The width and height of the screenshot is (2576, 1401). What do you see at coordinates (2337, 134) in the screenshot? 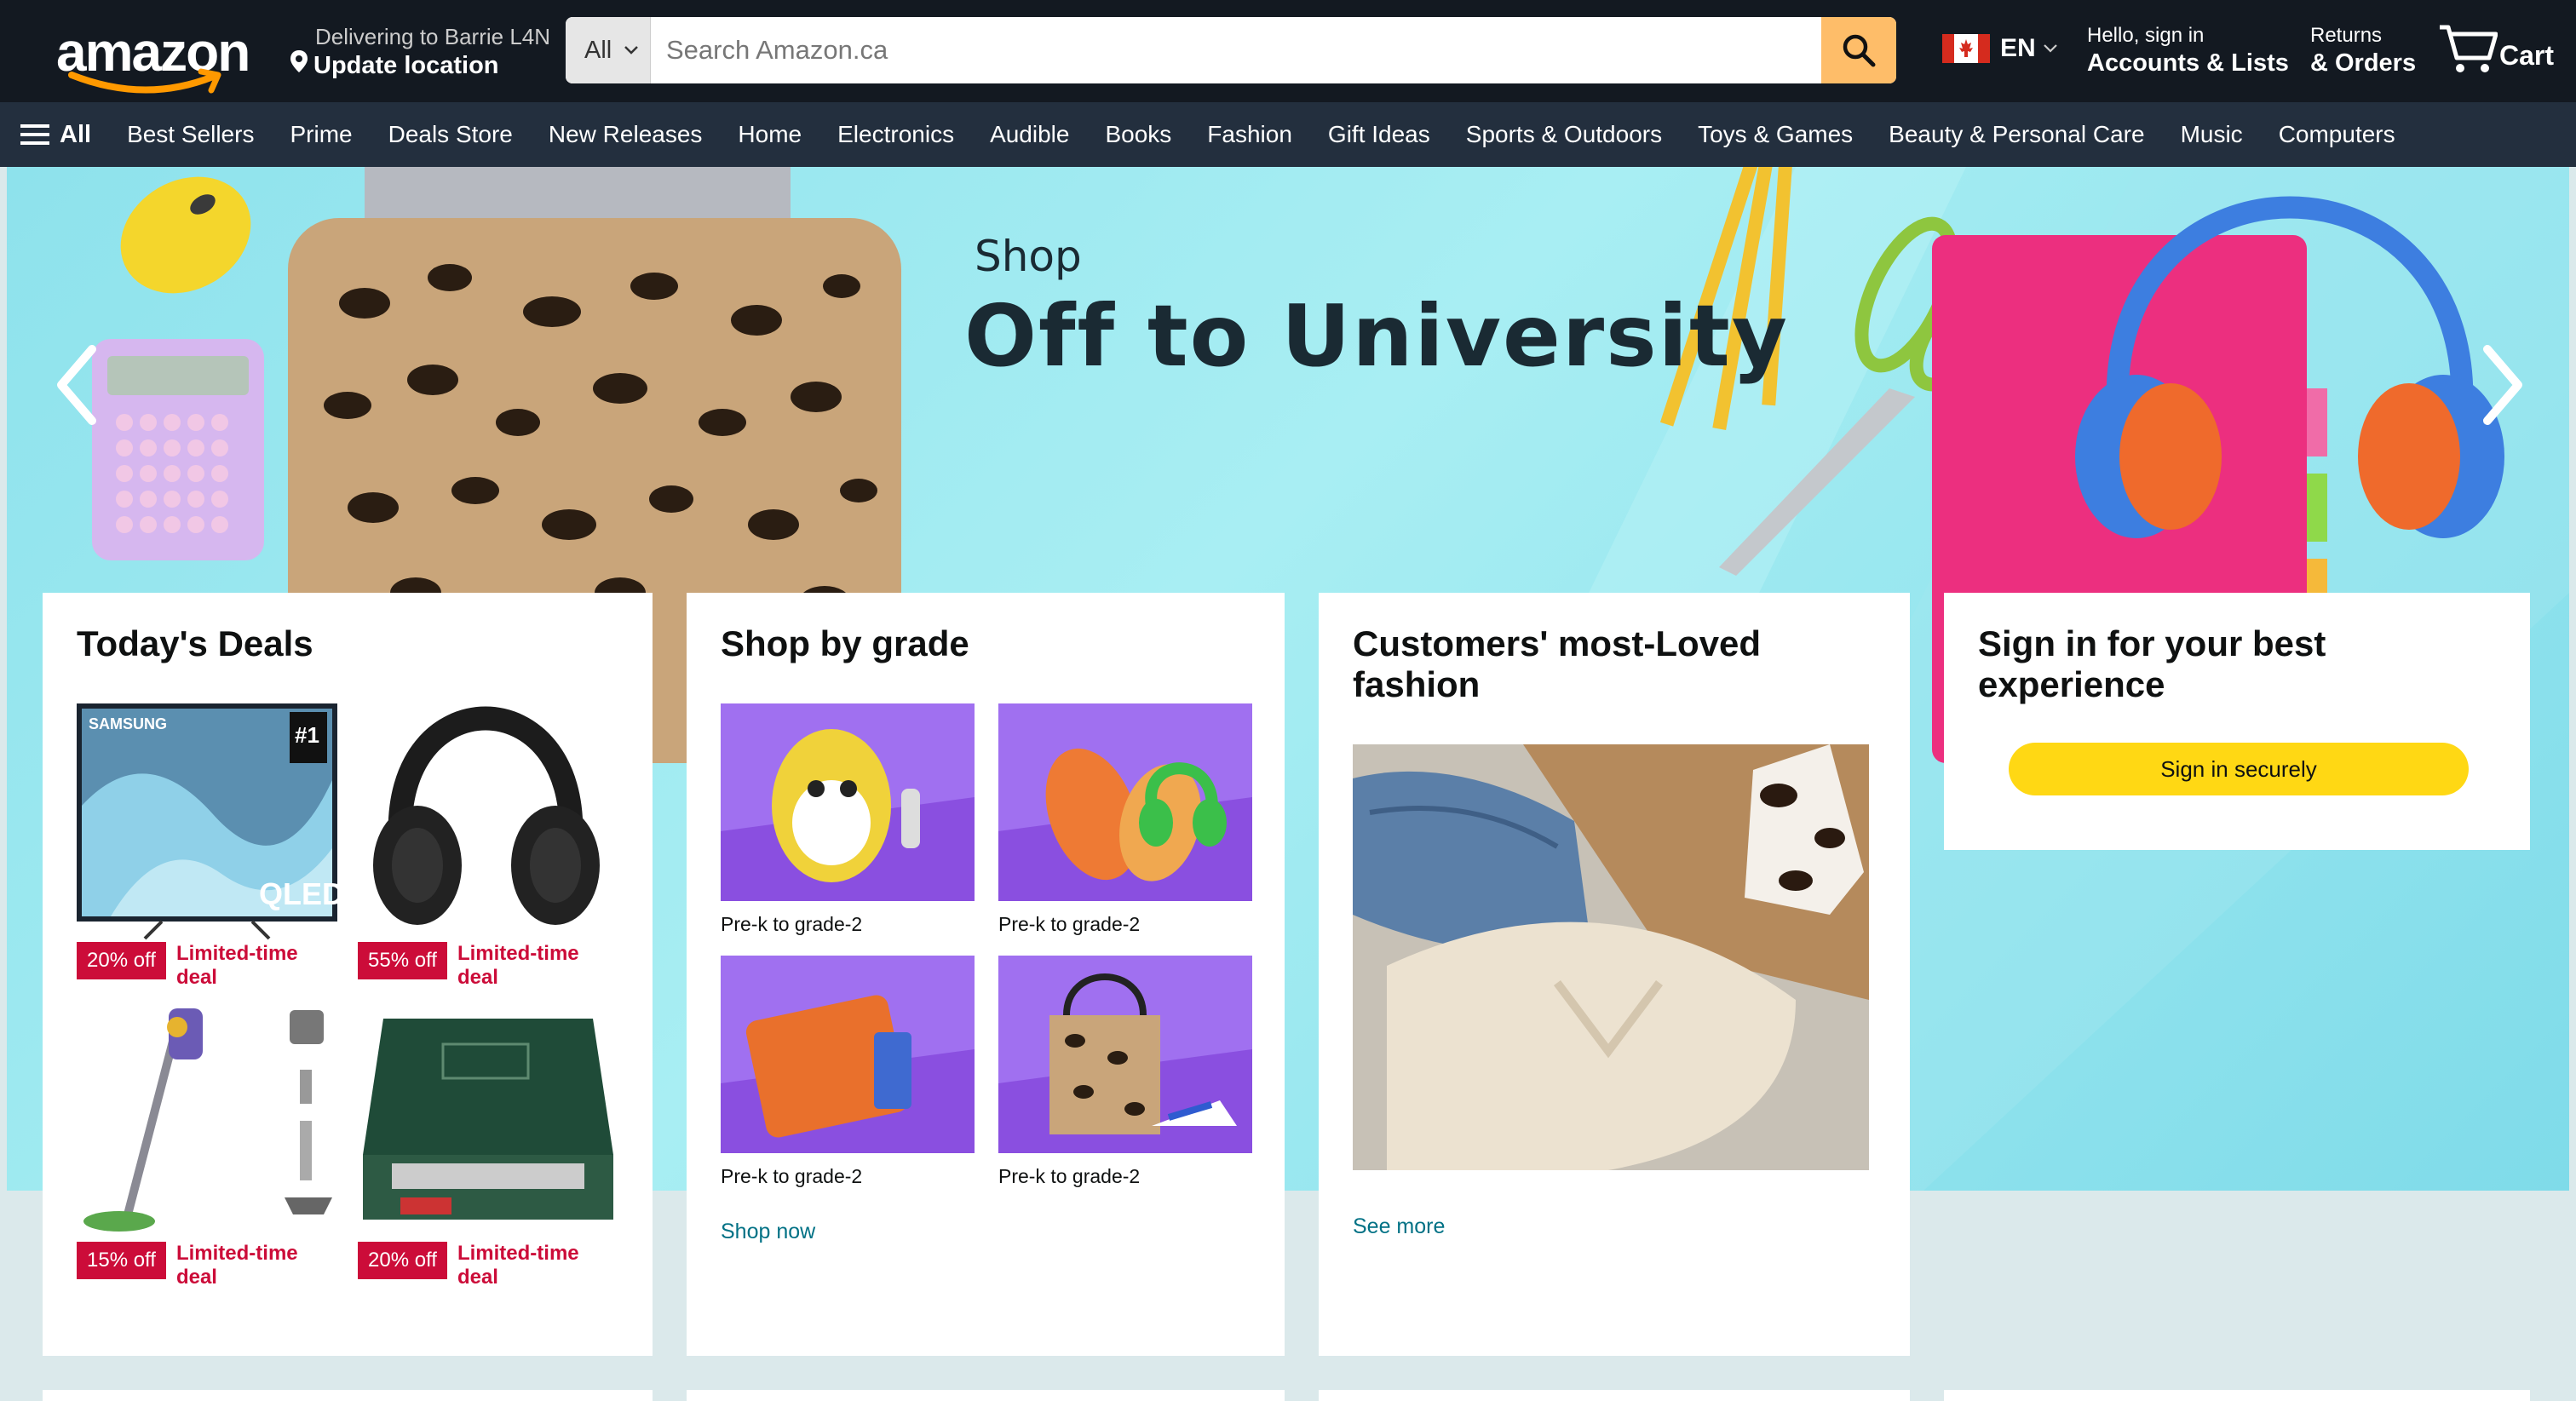
I see `nav-item-computers: Computers` at bounding box center [2337, 134].